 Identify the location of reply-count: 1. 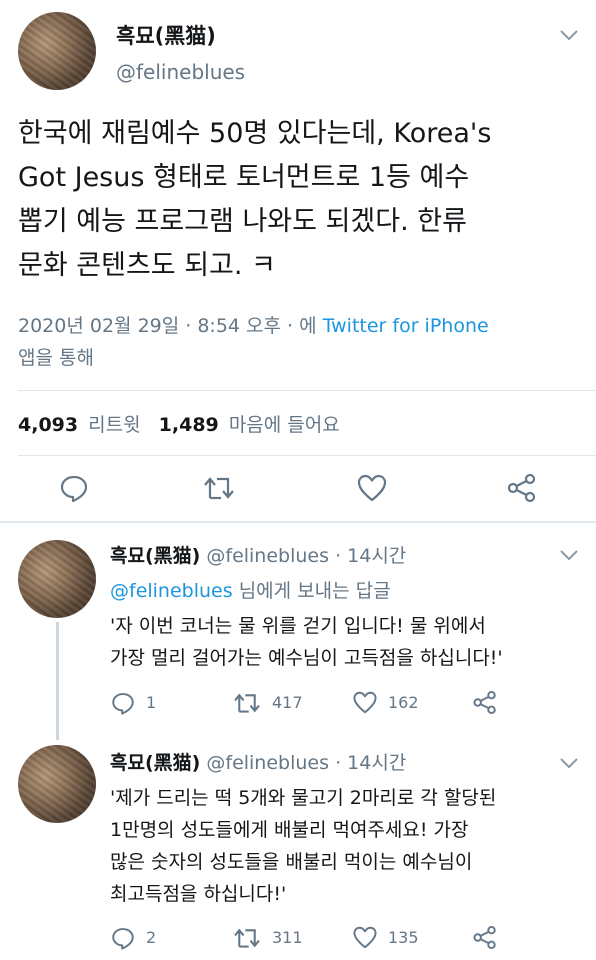
(151, 702).